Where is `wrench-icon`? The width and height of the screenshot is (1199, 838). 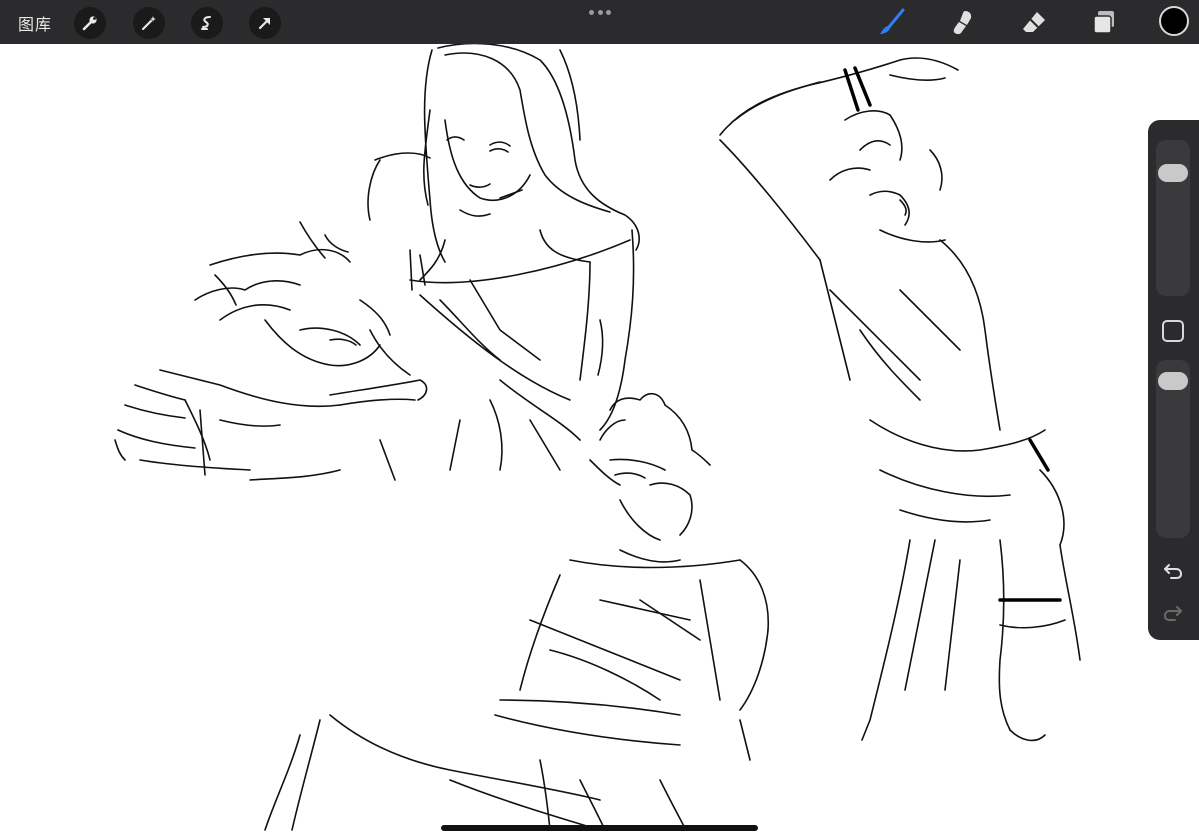
wrench-icon is located at coordinates (89, 23).